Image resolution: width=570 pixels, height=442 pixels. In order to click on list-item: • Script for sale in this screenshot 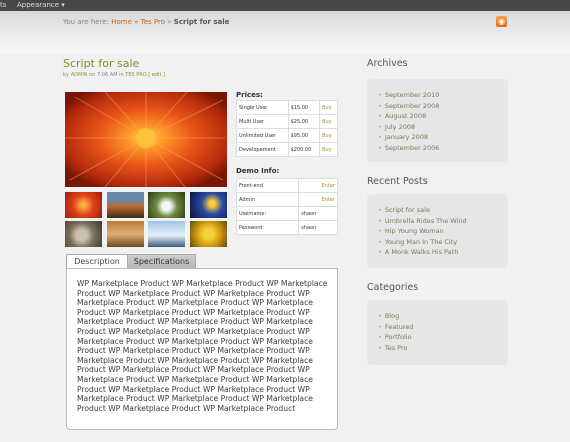, I will do `click(422, 210)`.